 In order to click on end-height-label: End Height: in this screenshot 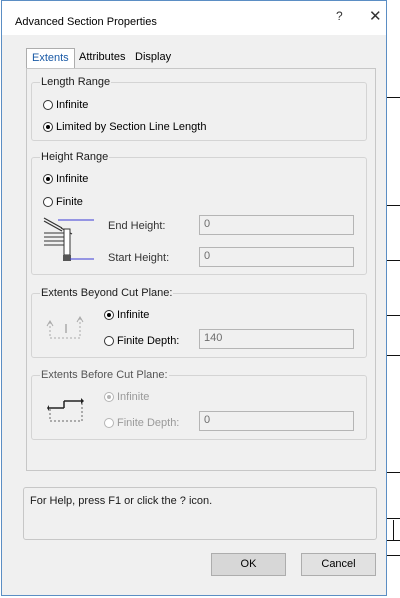, I will do `click(137, 226)`.